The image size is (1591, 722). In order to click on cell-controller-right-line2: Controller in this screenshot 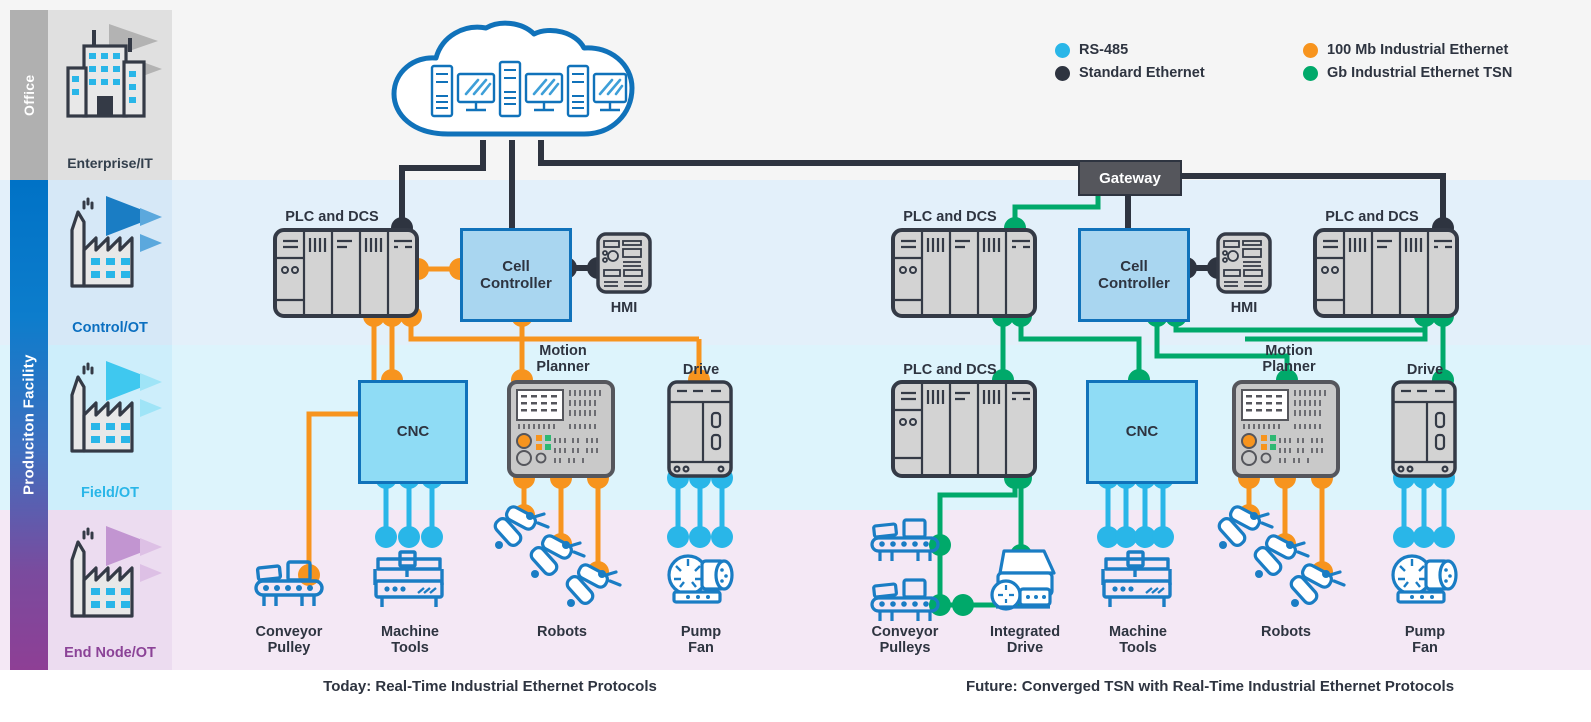, I will do `click(1134, 283)`.